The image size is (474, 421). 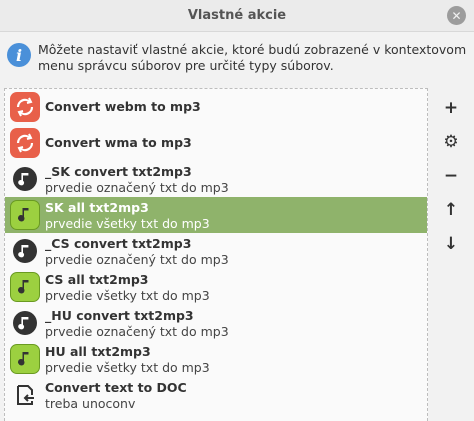 I want to click on action-title: CS all txt2mp3, so click(x=97, y=279).